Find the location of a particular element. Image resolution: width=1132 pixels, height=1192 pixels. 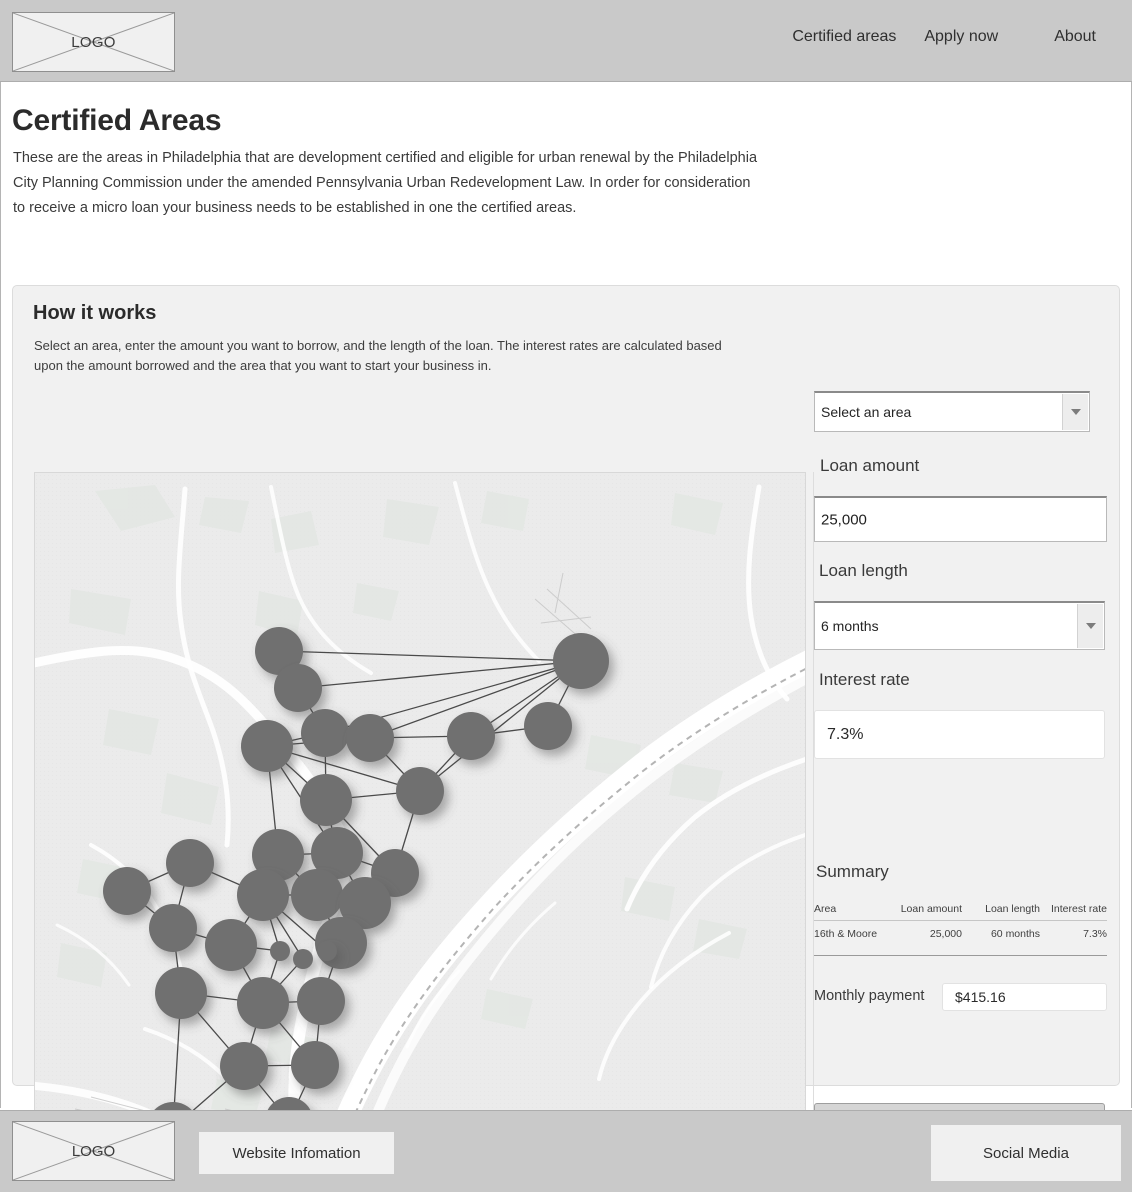

summary-cell-interest-rate: 7.3% is located at coordinates (1073, 938).